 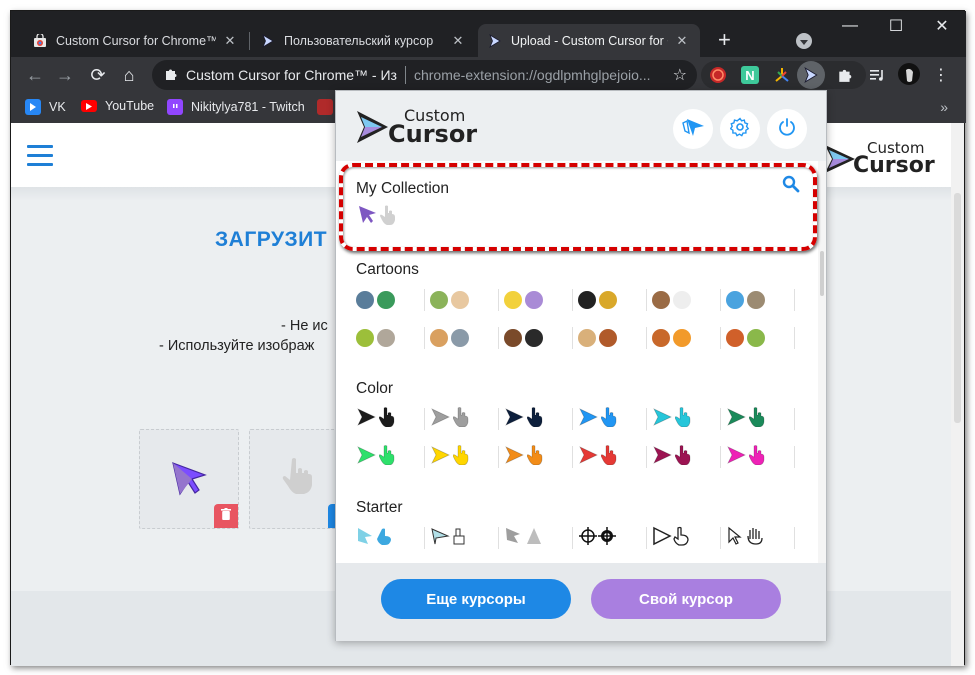 What do you see at coordinates (782, 75) in the screenshot?
I see `colorful-extension-icon` at bounding box center [782, 75].